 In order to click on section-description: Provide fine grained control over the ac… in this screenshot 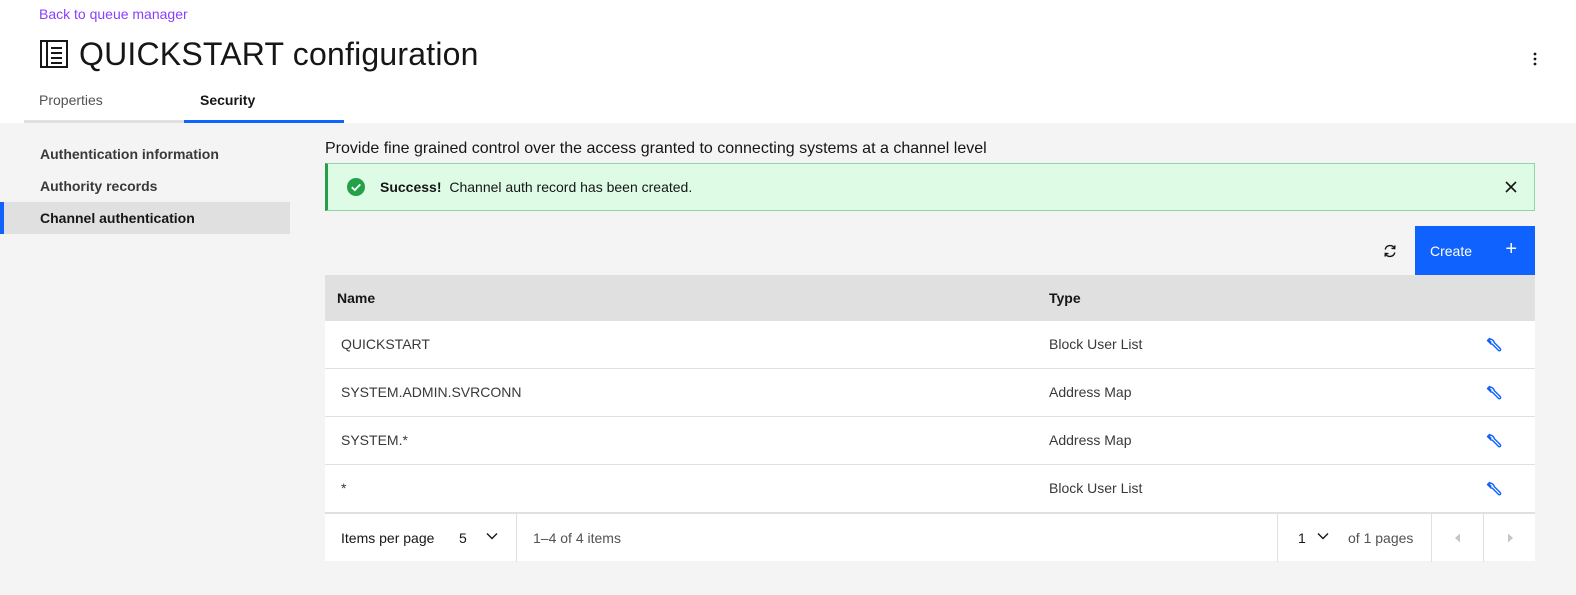, I will do `click(656, 148)`.